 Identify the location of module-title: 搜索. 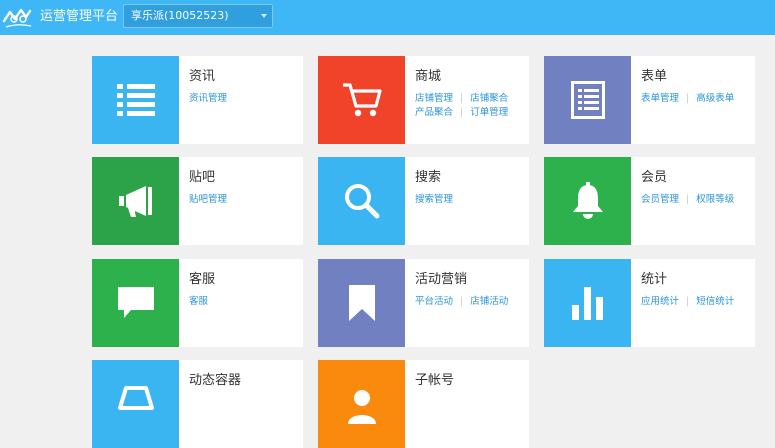
(428, 178).